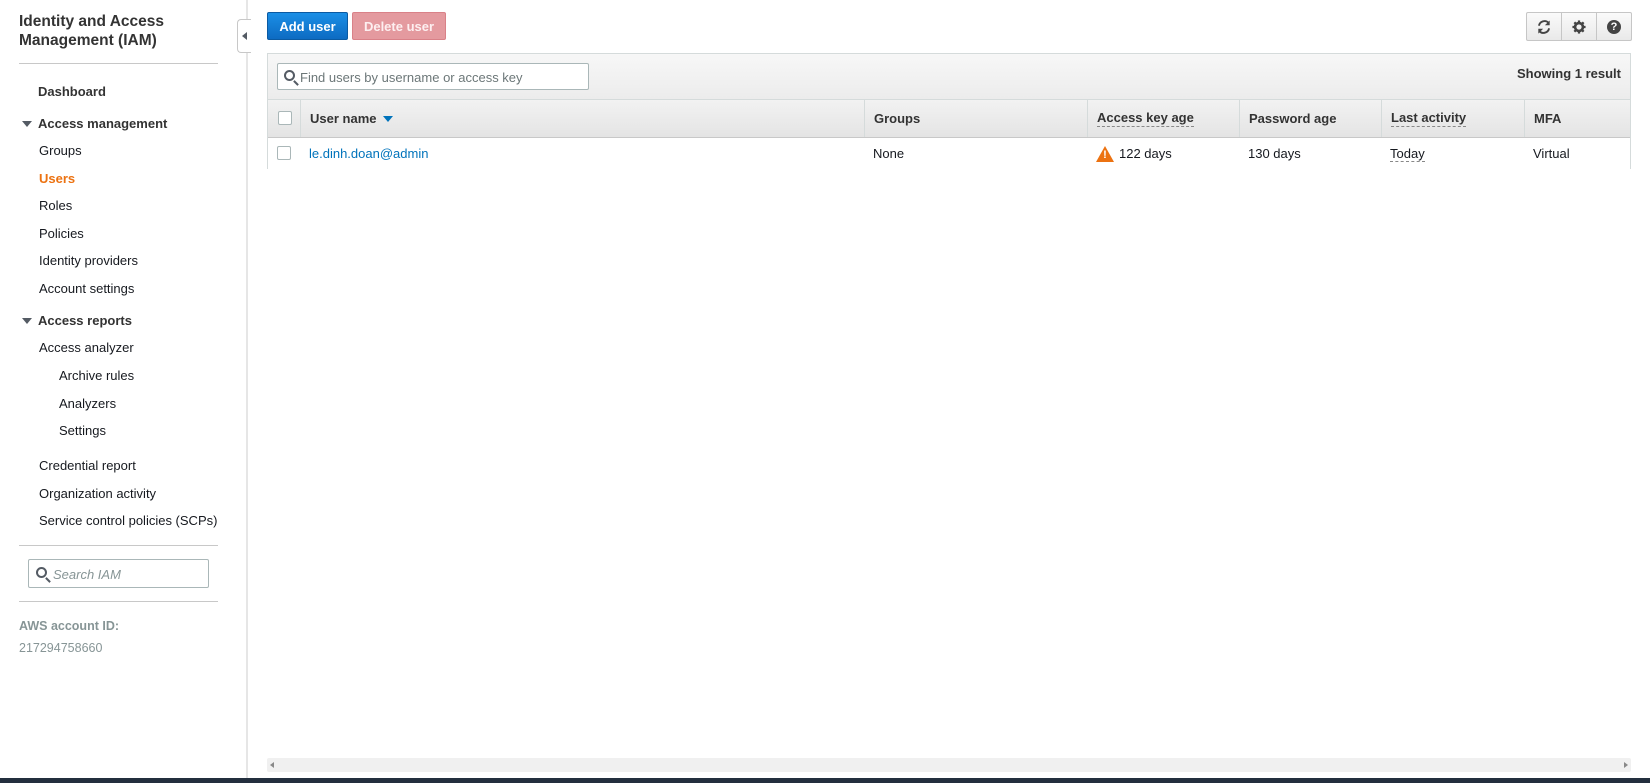  I want to click on sidebar-search, so click(118, 573).